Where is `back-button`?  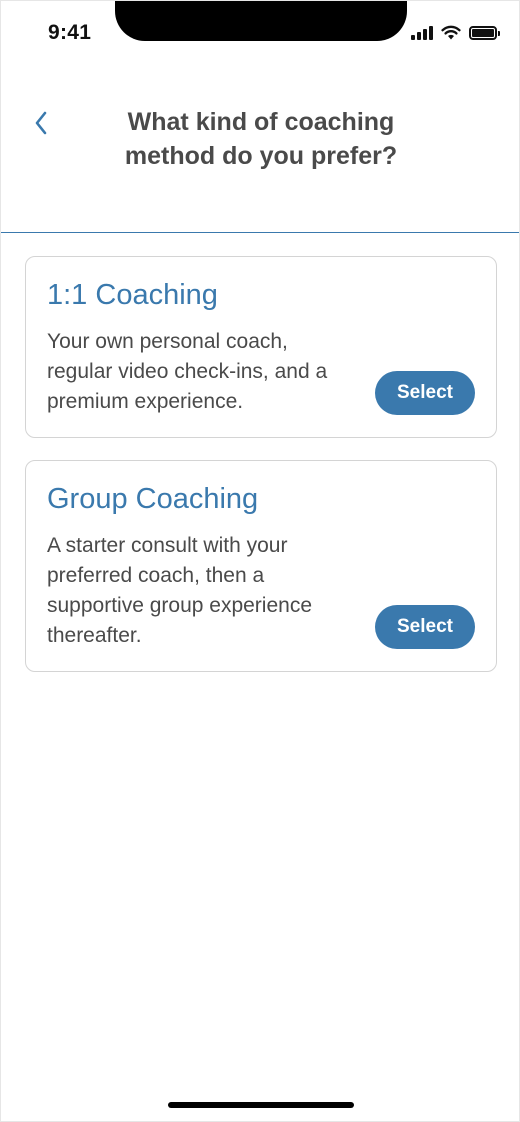 back-button is located at coordinates (41, 123).